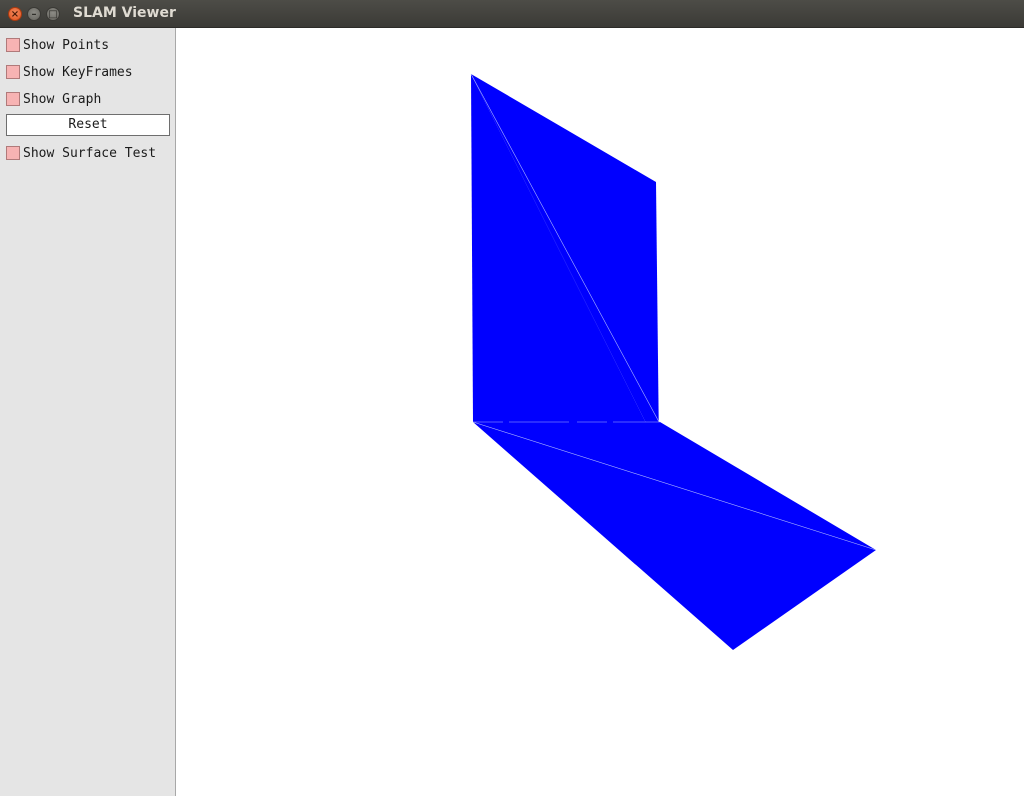 The image size is (1024, 796). Describe the element at coordinates (90, 153) in the screenshot. I see `show-surface-test-label: Show Surface Test` at that location.